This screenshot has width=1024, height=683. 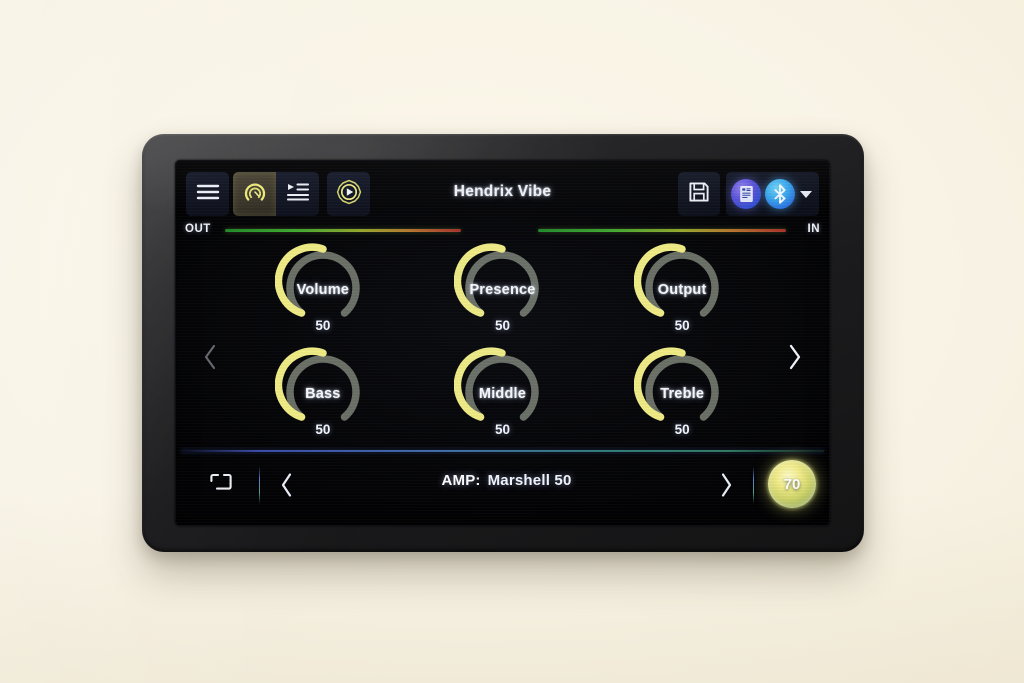 I want to click on master-volume-knob: 70, so click(x=792, y=484).